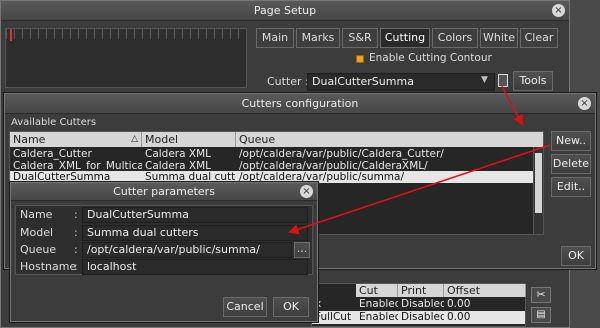 Image resolution: width=600 pixels, height=328 pixels. I want to click on available-cutters-label: Available Cutters, so click(54, 122).